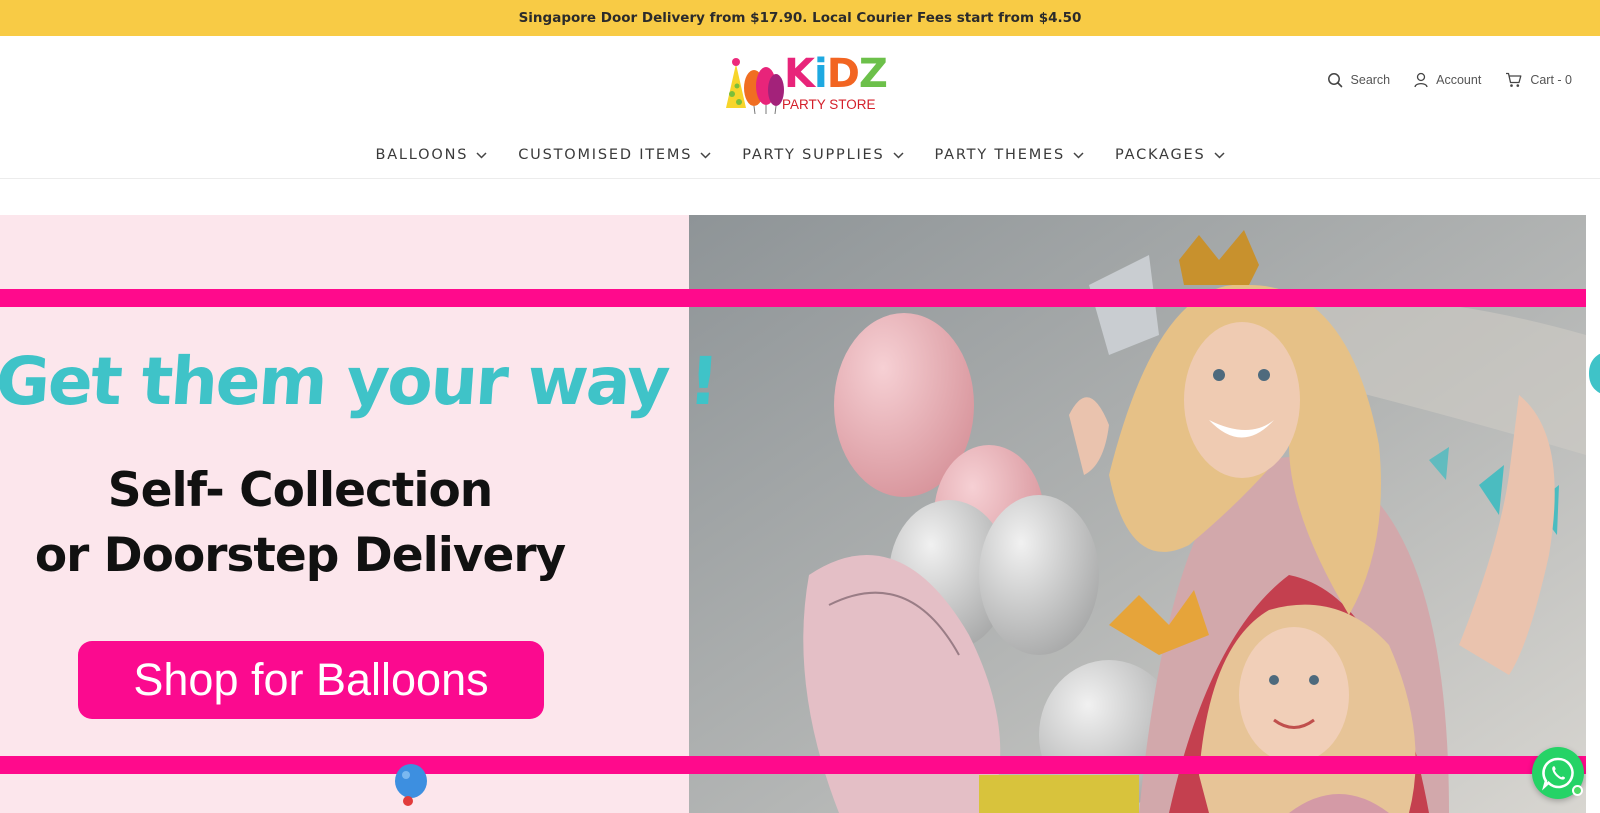 This screenshot has width=1600, height=813. Describe the element at coordinates (311, 680) in the screenshot. I see `shop-for-balloons-button: Shop for Balloons` at that location.